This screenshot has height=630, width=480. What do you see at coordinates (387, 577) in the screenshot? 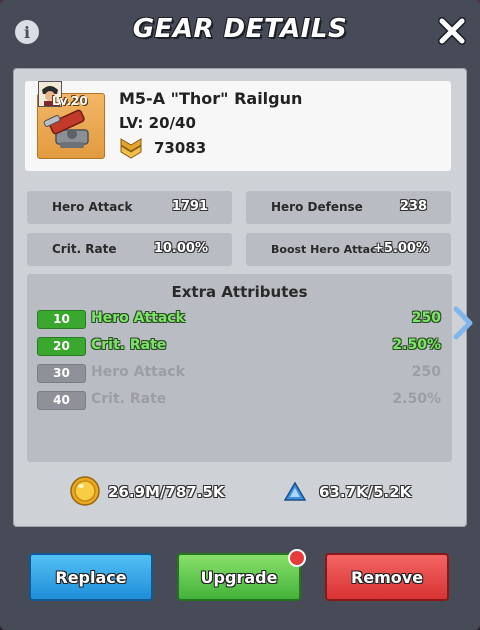
I see `remove-button: Remove` at bounding box center [387, 577].